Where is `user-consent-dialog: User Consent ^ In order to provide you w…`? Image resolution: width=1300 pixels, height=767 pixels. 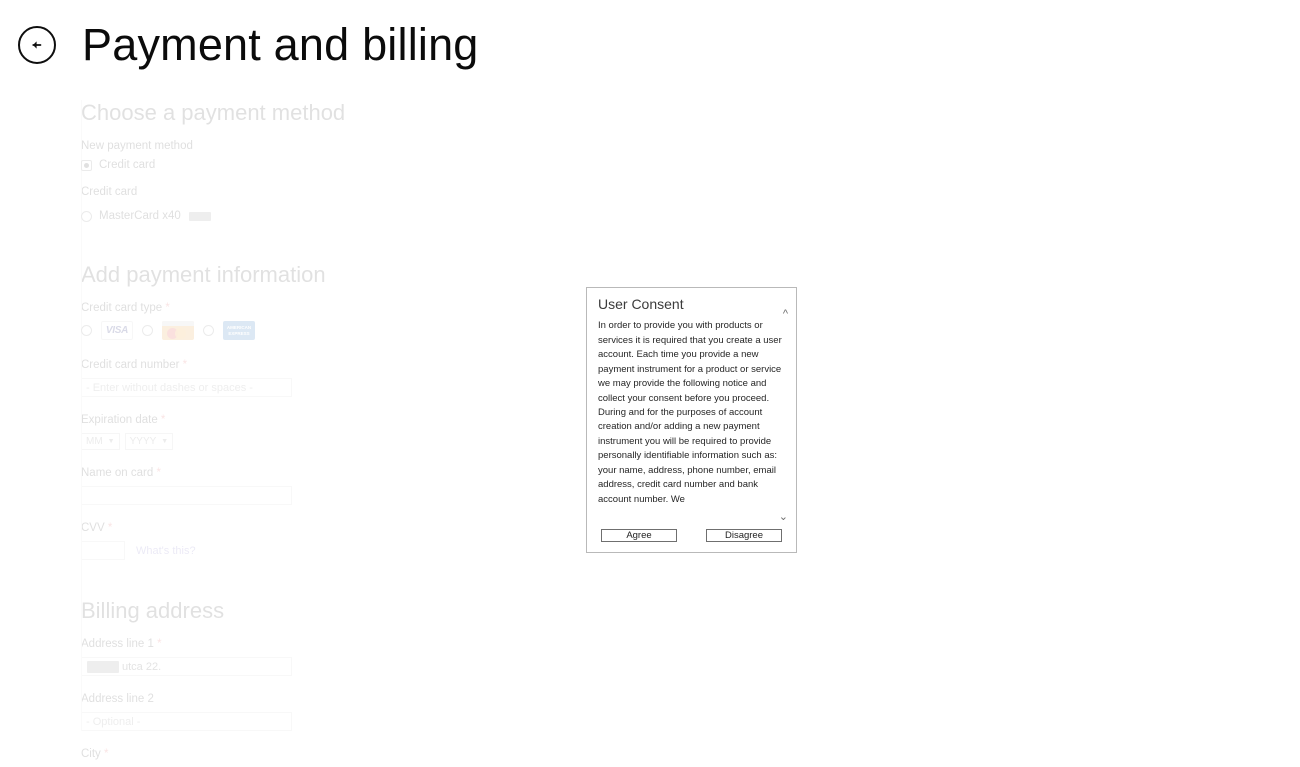
user-consent-dialog: User Consent ^ In order to provide you w… is located at coordinates (691, 420).